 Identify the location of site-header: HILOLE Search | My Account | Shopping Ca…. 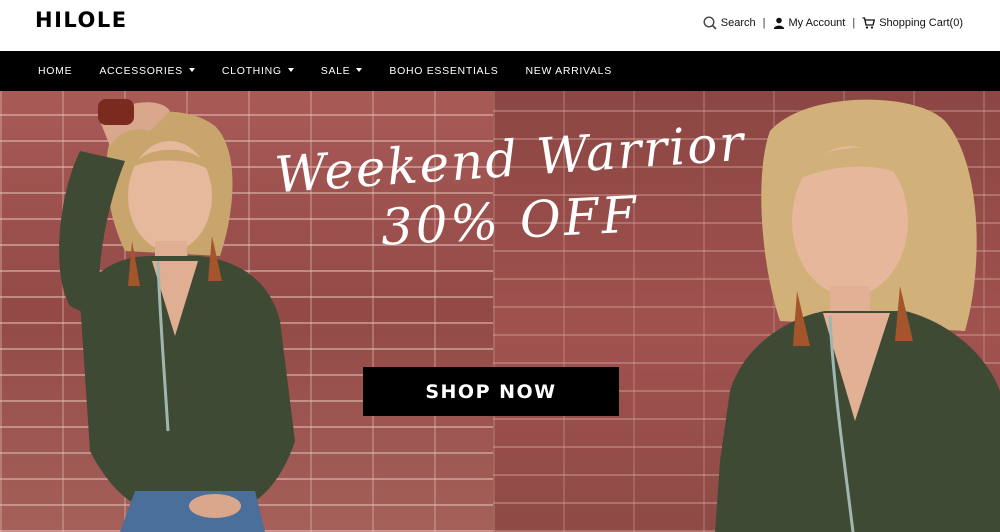
(500, 25).